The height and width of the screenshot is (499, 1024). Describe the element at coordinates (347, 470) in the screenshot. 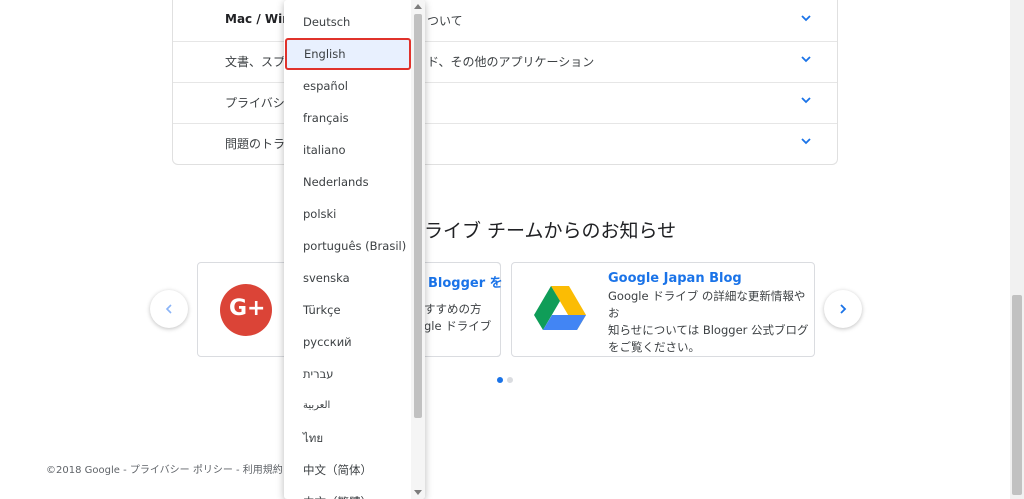

I see `language-option: 中文（简体）` at that location.